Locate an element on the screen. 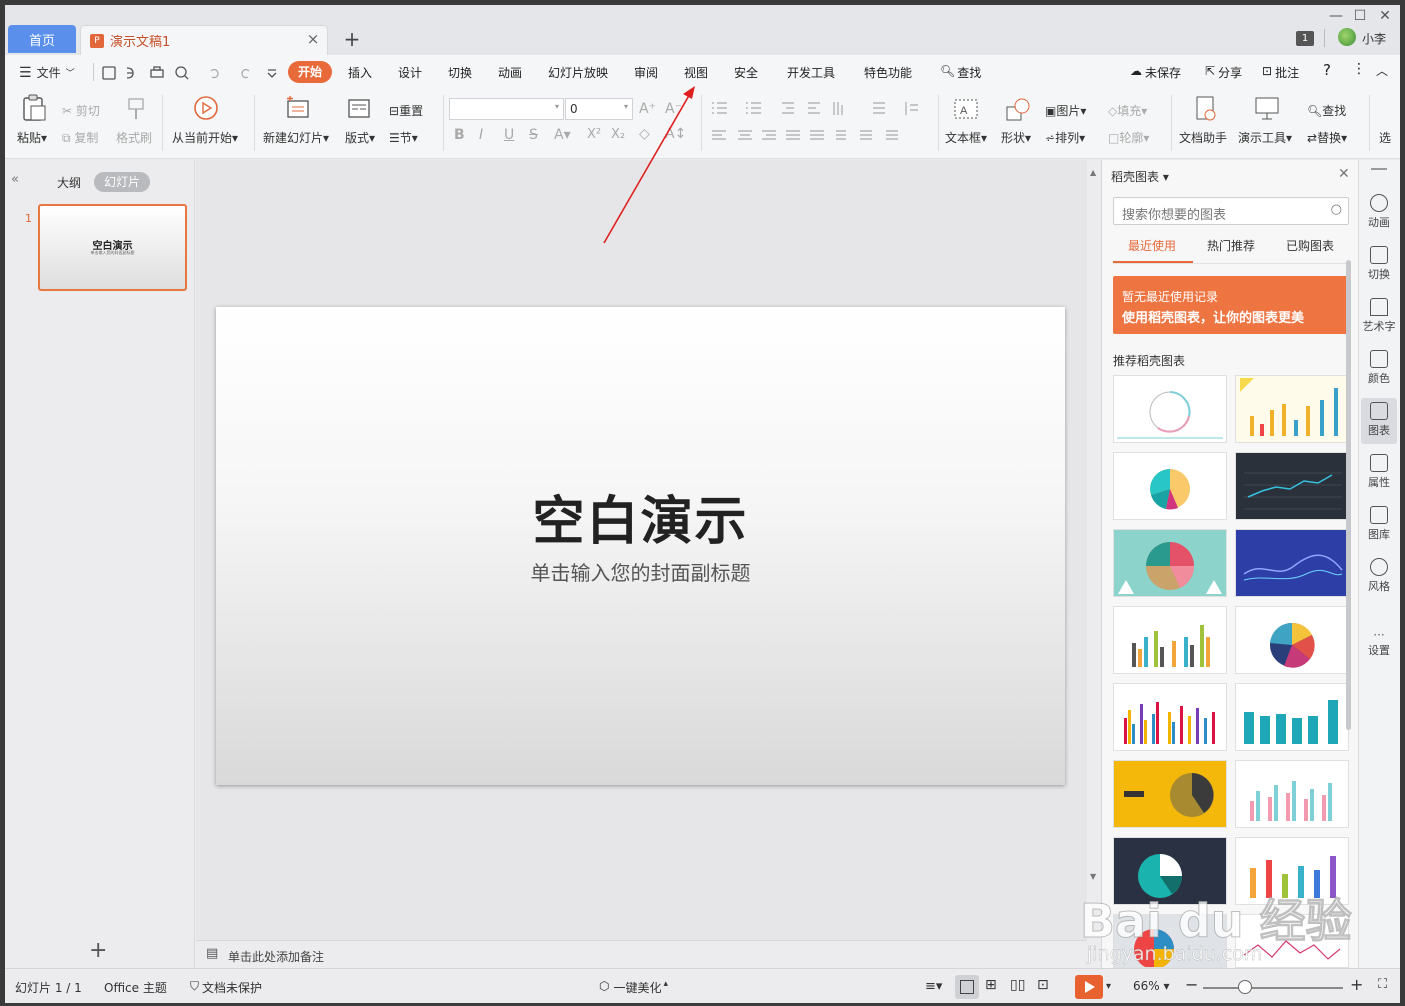 This screenshot has height=1006, width=1405. tab-outline: 大纲 is located at coordinates (69, 182).